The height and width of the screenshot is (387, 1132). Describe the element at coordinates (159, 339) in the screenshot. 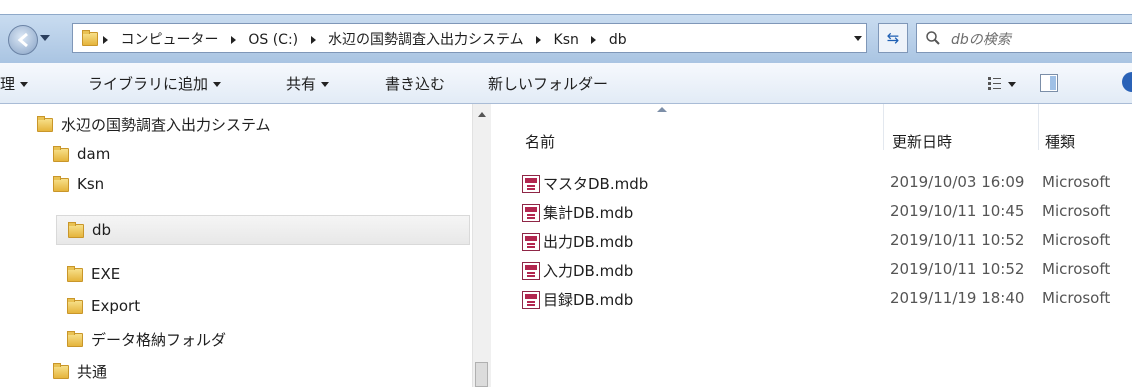

I see `tree-item-label: データ格納フォルダ` at that location.